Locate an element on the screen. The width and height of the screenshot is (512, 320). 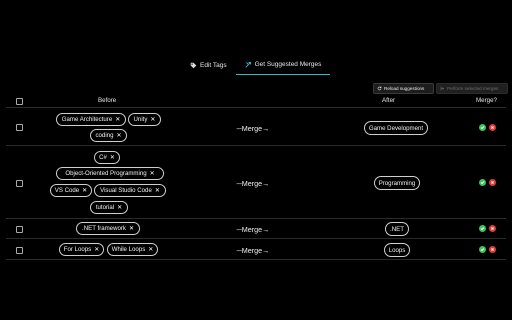
tab-edit-tags: Edit Tags is located at coordinates (208, 65).